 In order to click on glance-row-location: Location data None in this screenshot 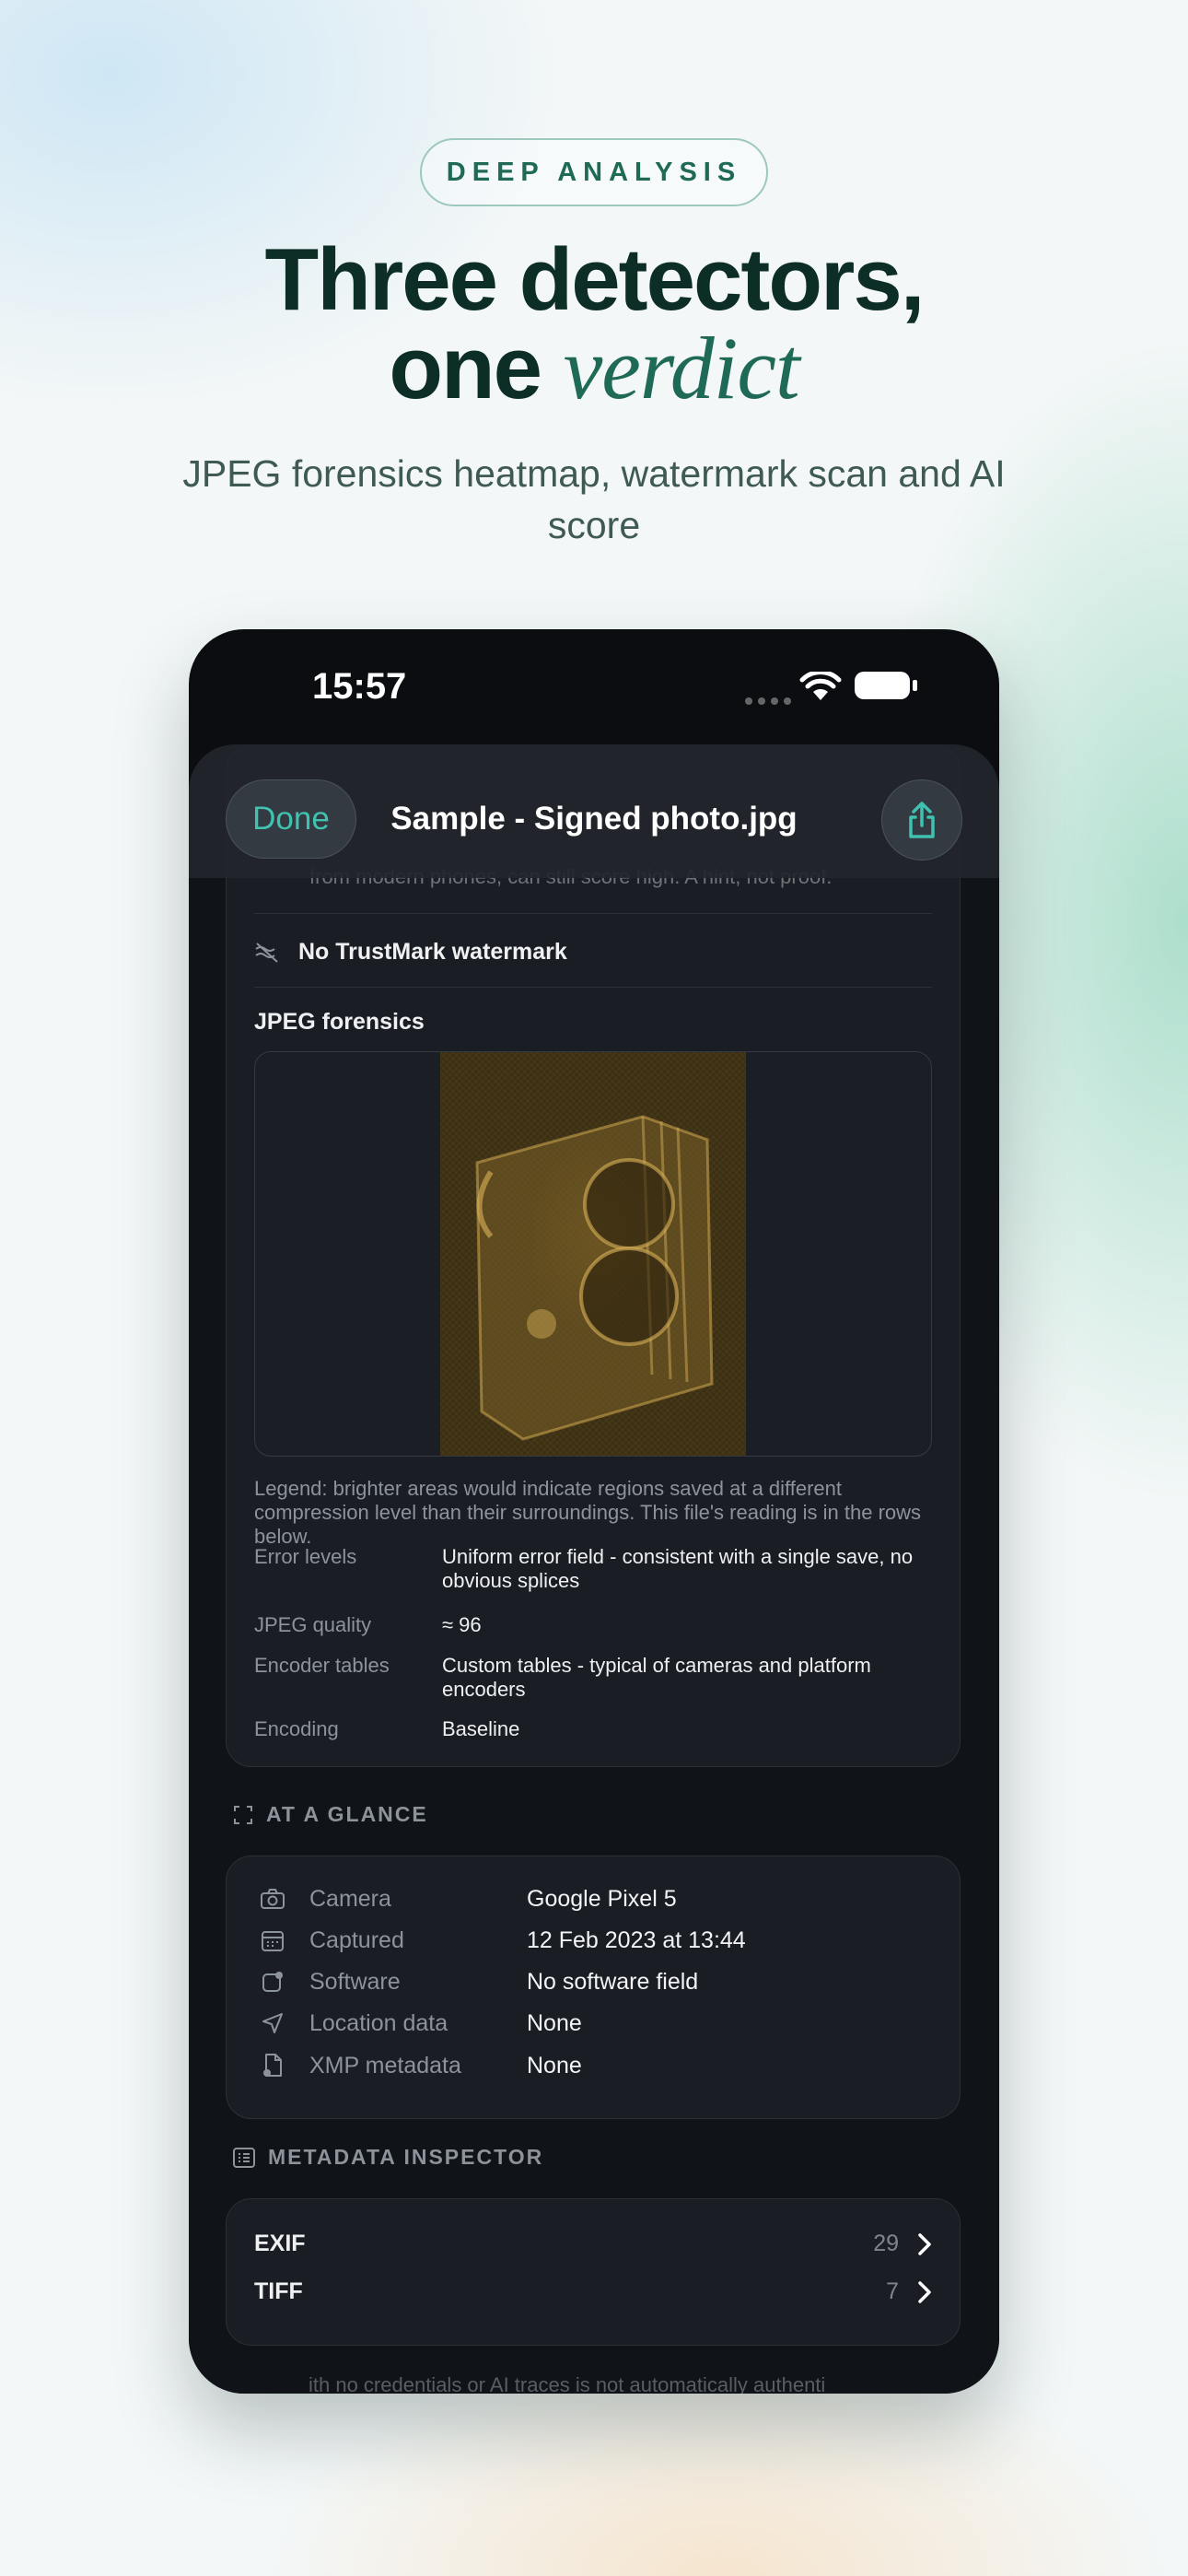, I will do `click(420, 2023)`.